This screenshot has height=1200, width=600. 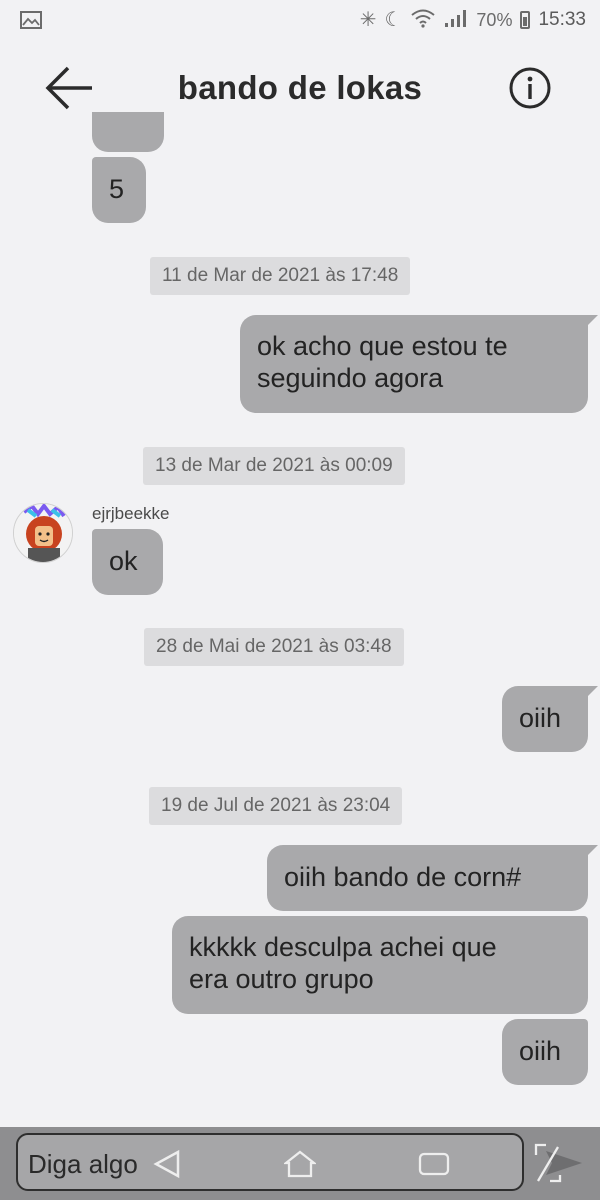 What do you see at coordinates (123, 561) in the screenshot?
I see `message-text: ok` at bounding box center [123, 561].